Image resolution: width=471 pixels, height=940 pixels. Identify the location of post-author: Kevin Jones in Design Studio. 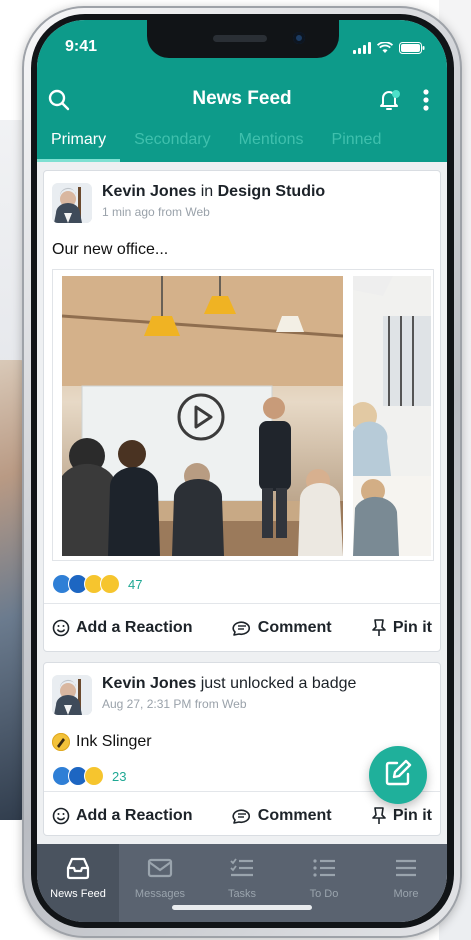
(213, 192).